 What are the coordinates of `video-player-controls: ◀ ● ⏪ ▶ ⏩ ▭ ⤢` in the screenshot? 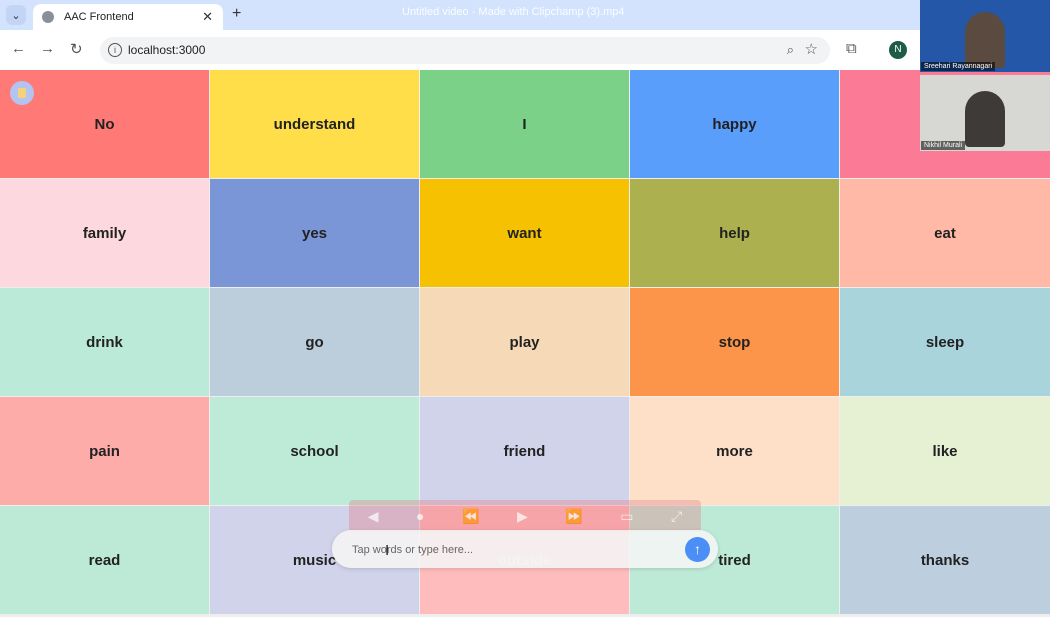 It's located at (525, 516).